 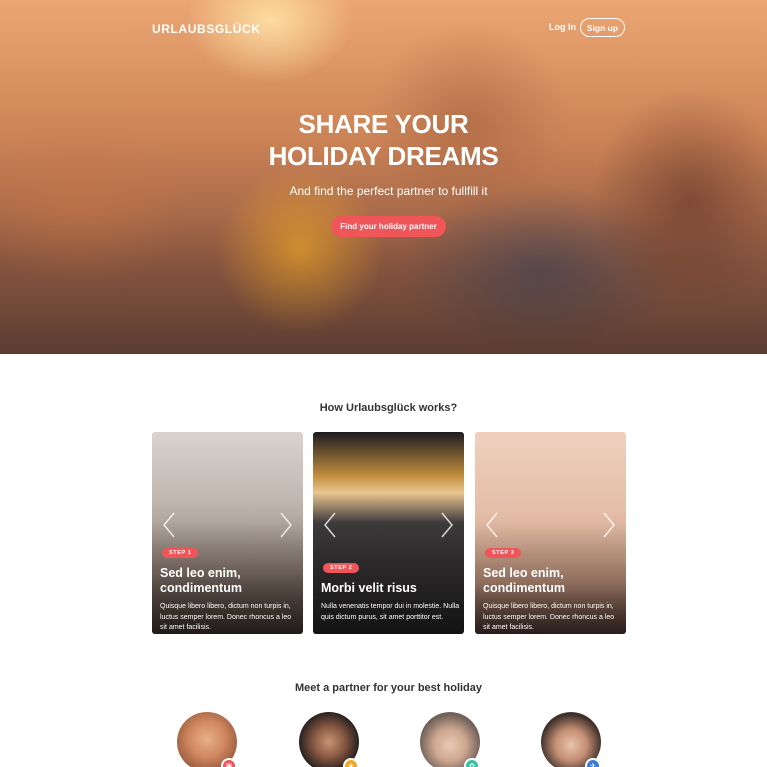 I want to click on step-badge: STEP 2, so click(x=341, y=568).